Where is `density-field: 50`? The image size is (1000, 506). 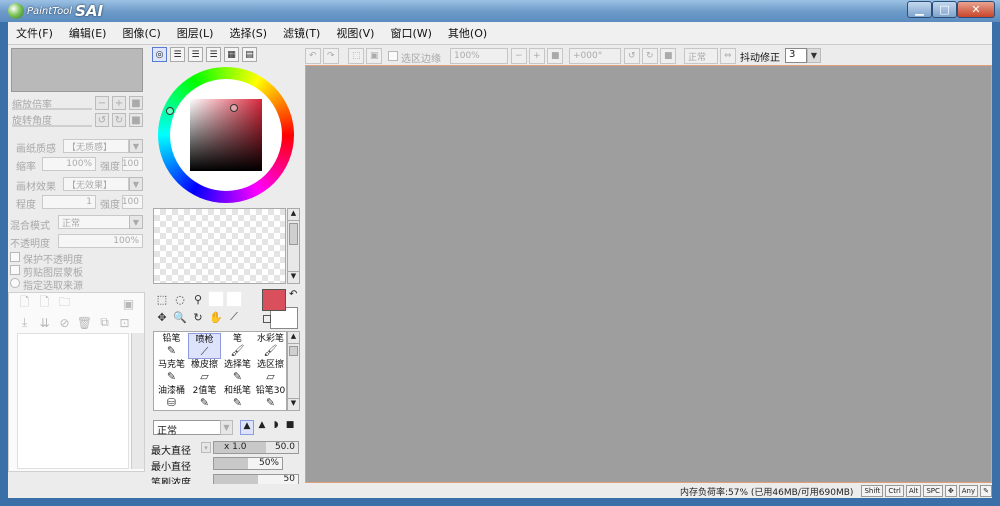
density-field: 50 is located at coordinates (256, 479).